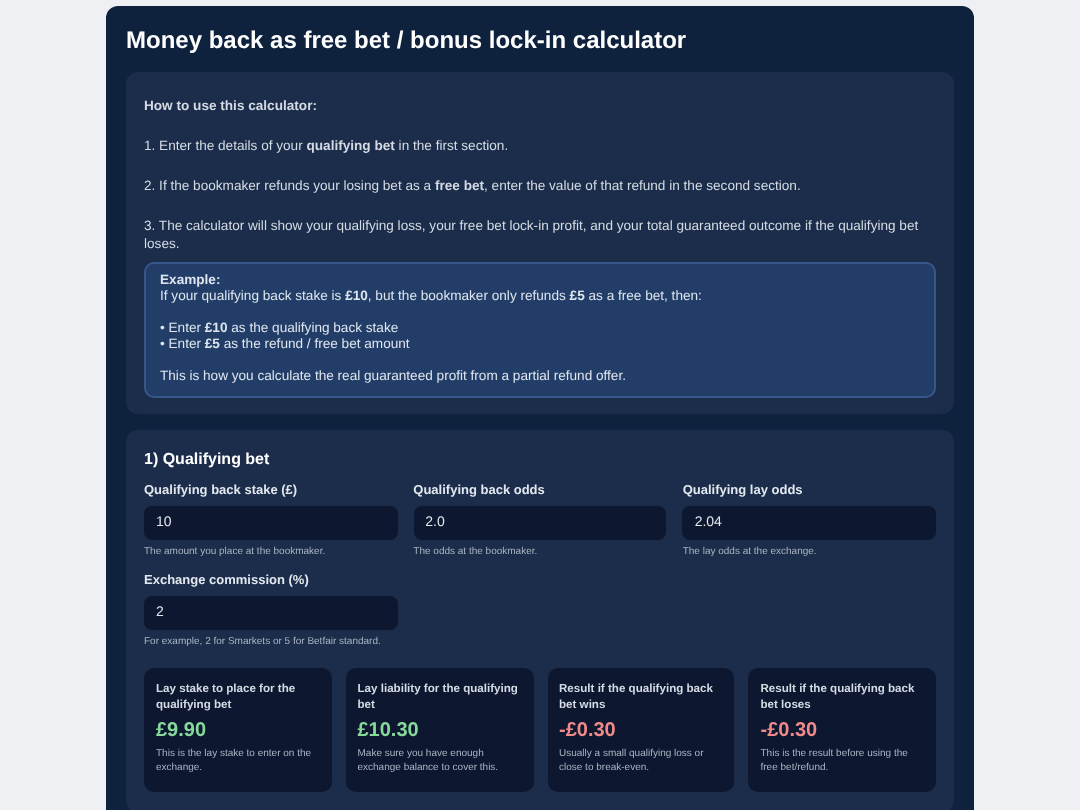 The height and width of the screenshot is (810, 1080). What do you see at coordinates (407, 40) in the screenshot?
I see `page-title: Money back as free bet / bonus lock-in calculator` at bounding box center [407, 40].